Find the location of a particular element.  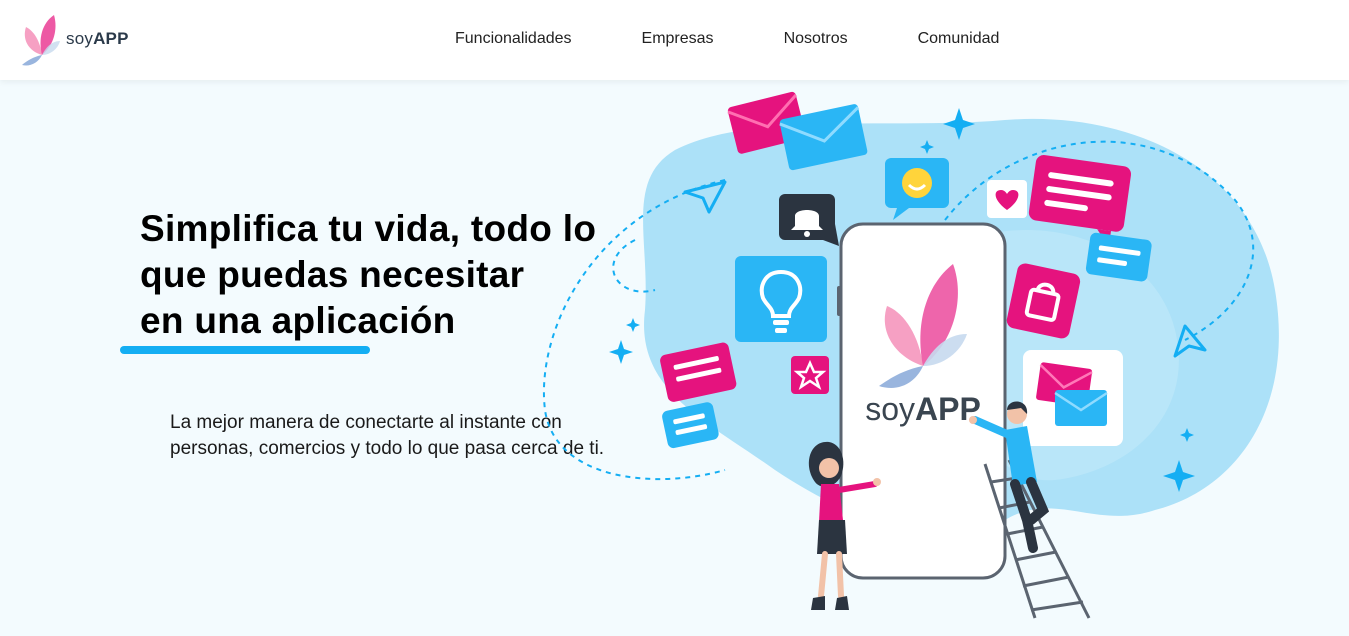

svg-text: soyAPP is located at coordinates (923, 409).